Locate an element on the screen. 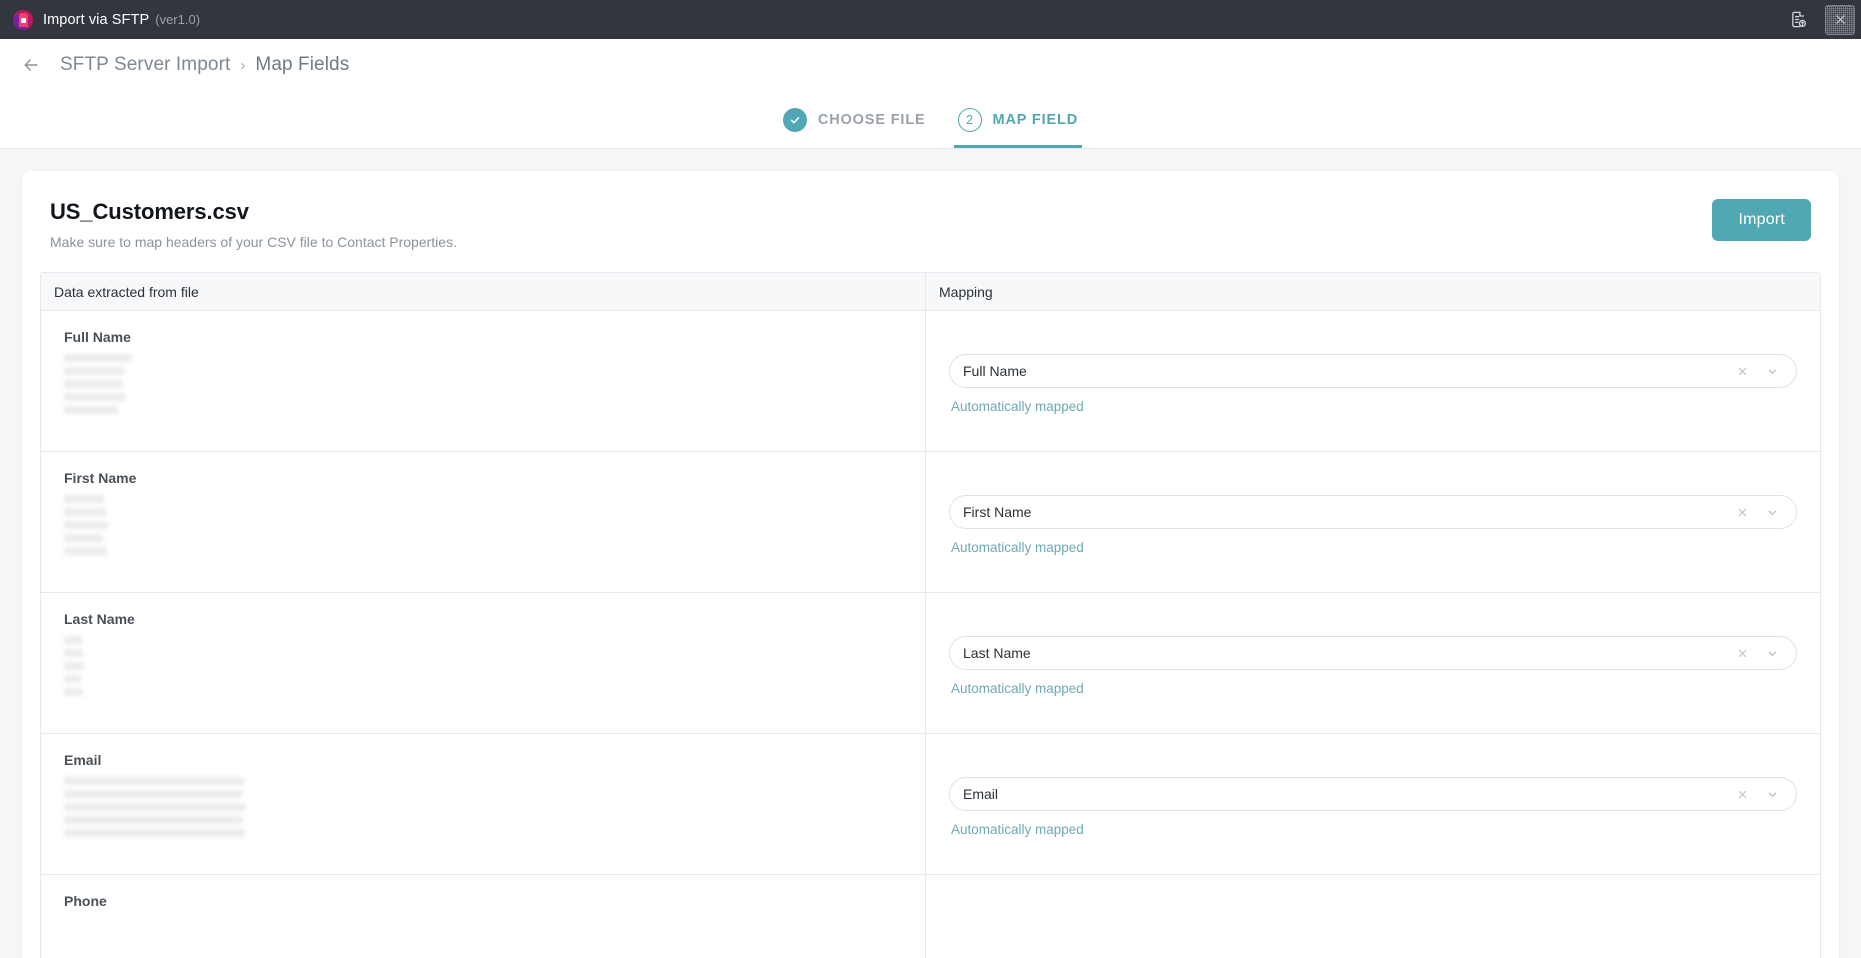 The height and width of the screenshot is (958, 1861). mapping-select-wrapper: First Name is located at coordinates (1373, 512).